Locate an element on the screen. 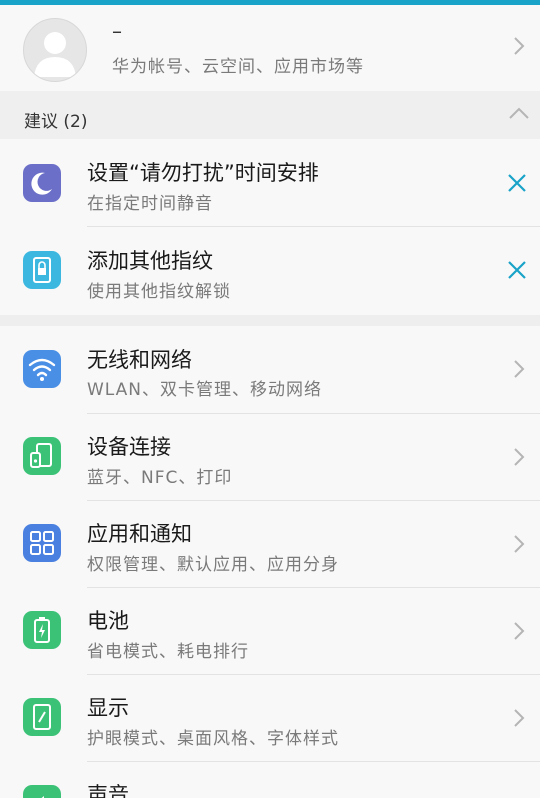 This screenshot has width=540, height=798. settings-item-title: 设备连接 is located at coordinates (129, 447).